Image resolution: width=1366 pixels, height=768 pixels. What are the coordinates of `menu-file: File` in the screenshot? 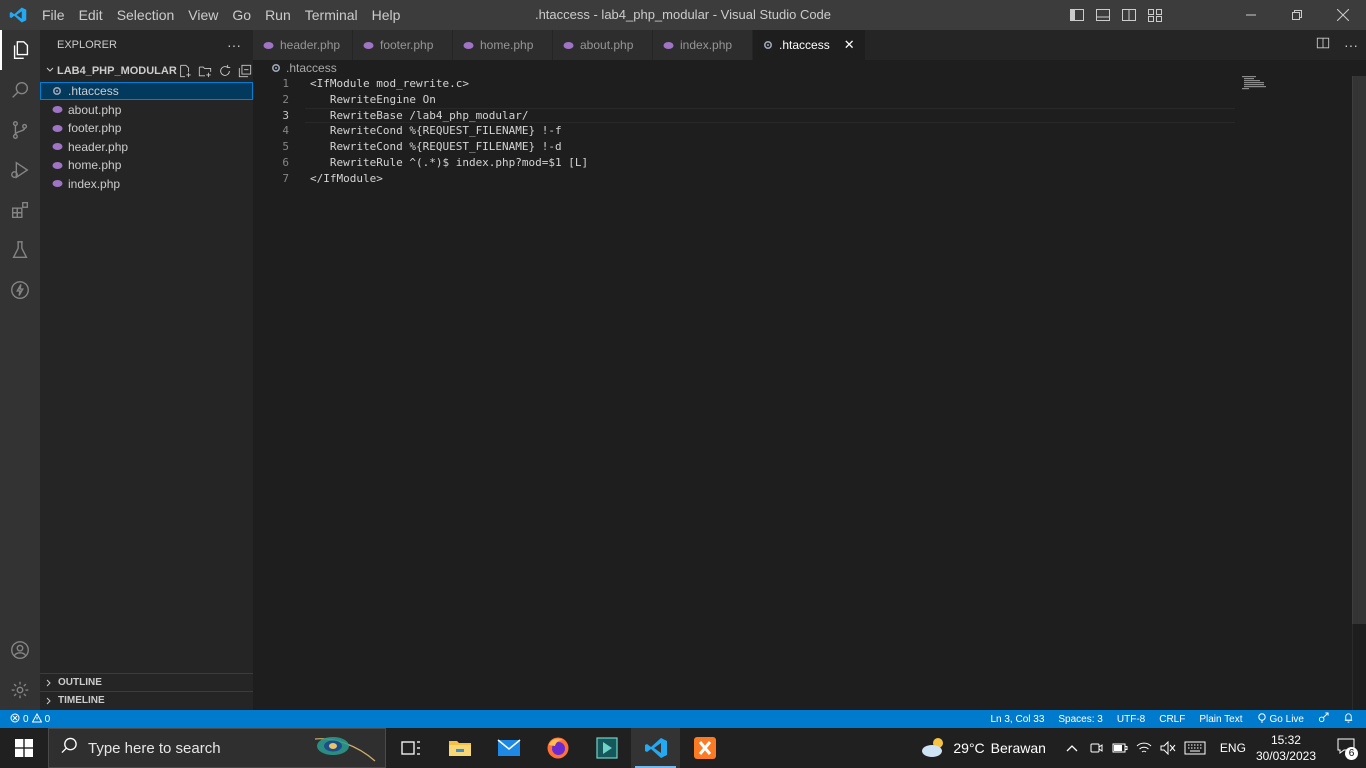 It's located at (53, 15).